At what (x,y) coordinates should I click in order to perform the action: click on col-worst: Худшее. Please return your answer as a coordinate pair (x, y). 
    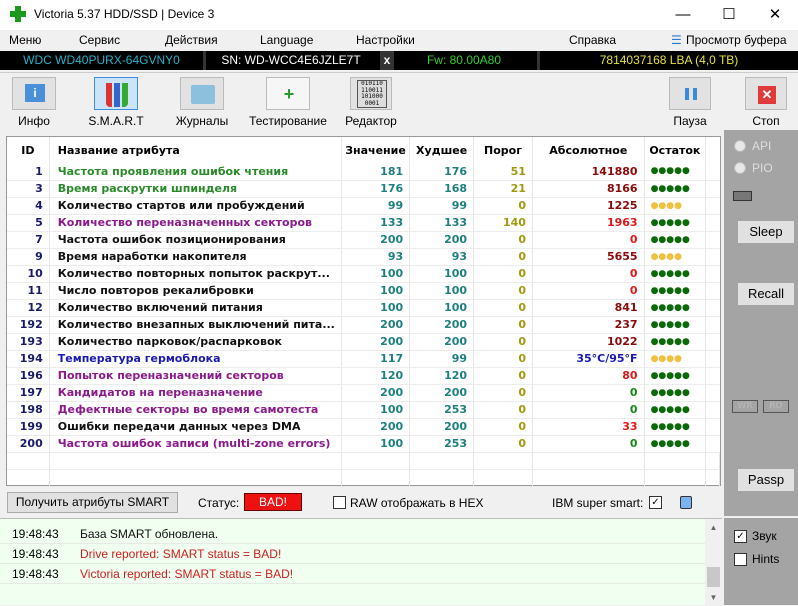
    Looking at the image, I should click on (442, 150).